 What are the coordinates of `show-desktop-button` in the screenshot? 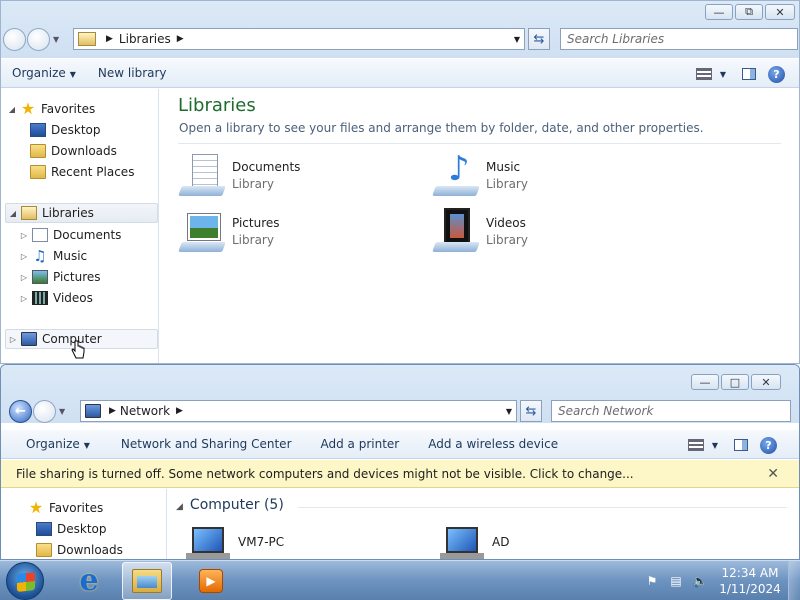 It's located at (794, 580).